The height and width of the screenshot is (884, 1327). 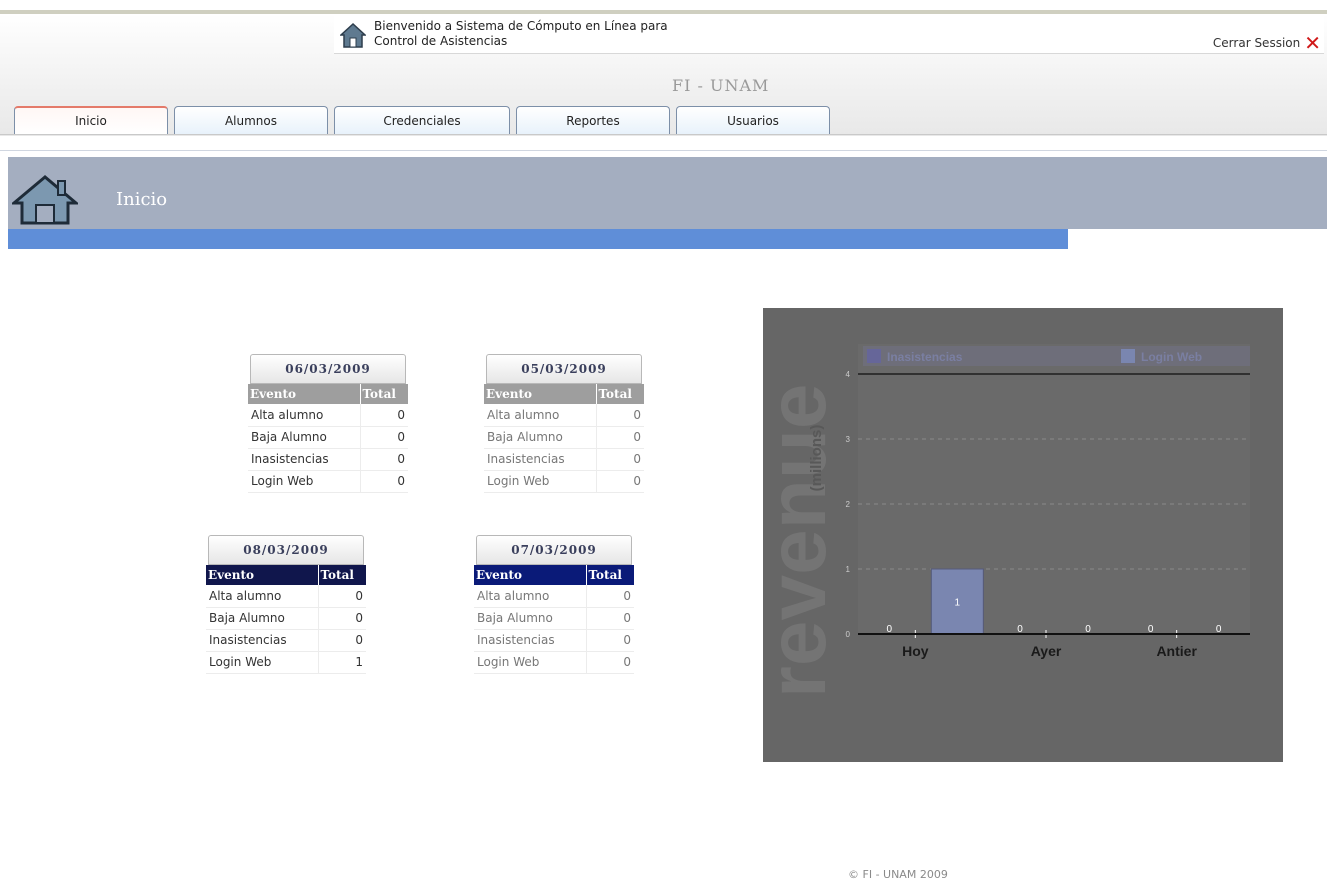 I want to click on page-title: Inicio, so click(x=142, y=199).